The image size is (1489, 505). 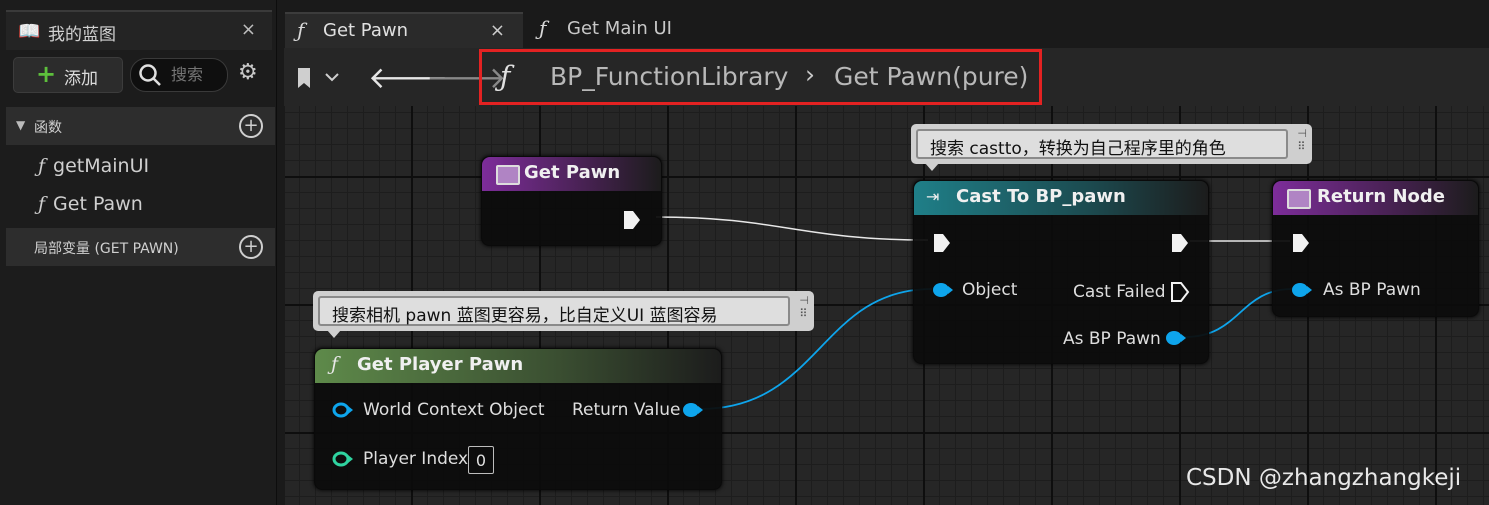 I want to click on as-bp-pawn-out-pin, so click(x=1176, y=338).